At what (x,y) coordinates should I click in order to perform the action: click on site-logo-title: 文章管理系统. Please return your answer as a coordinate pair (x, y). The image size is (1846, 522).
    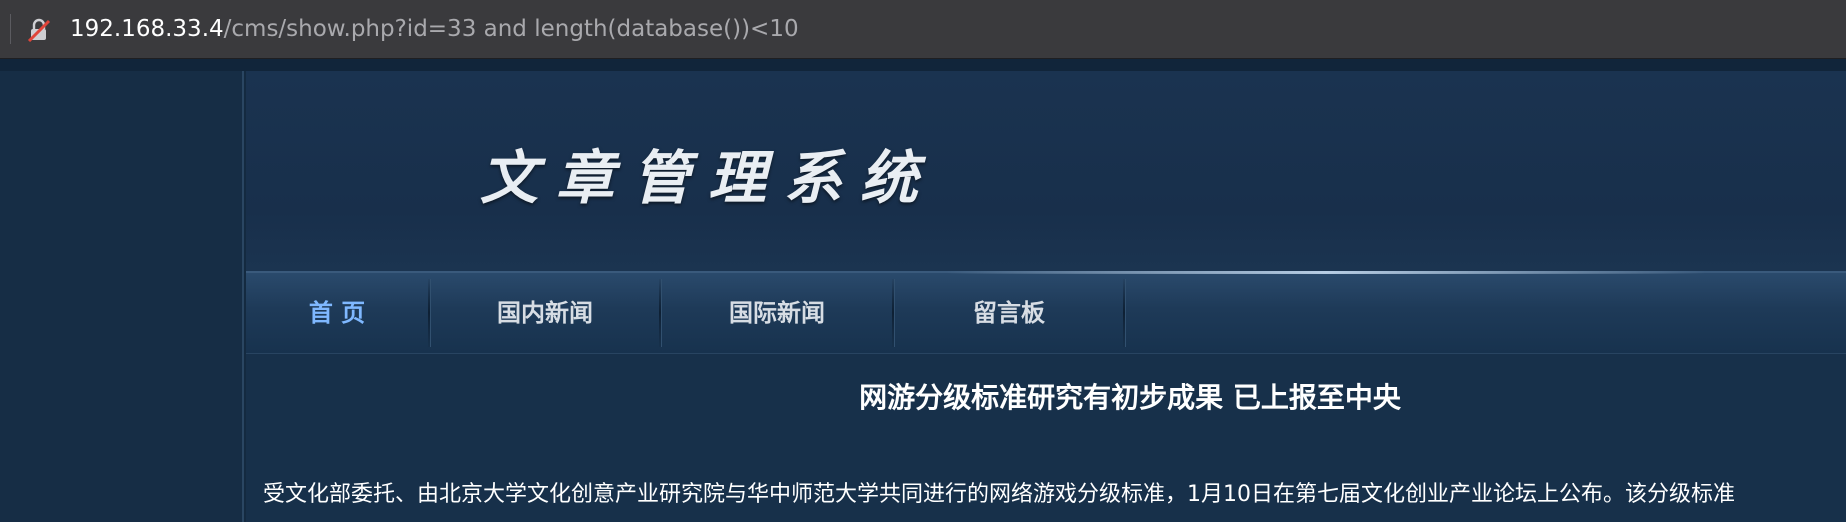
    Looking at the image, I should click on (708, 178).